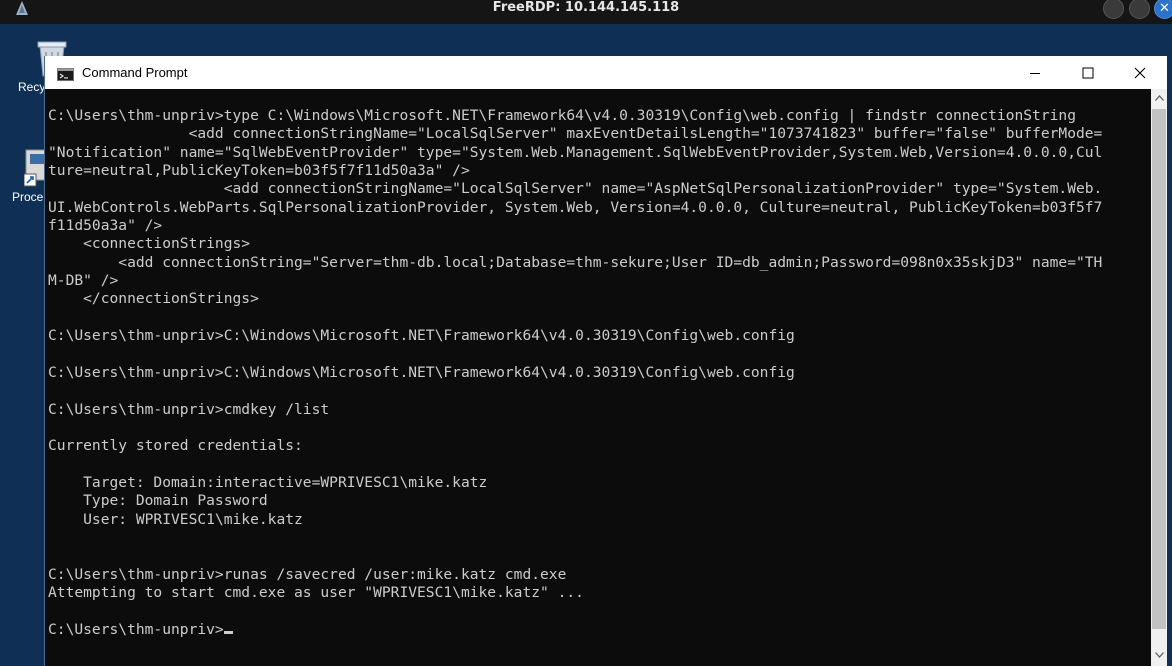 This screenshot has height=666, width=1172. I want to click on vertical-scrollbar, so click(1159, 377).